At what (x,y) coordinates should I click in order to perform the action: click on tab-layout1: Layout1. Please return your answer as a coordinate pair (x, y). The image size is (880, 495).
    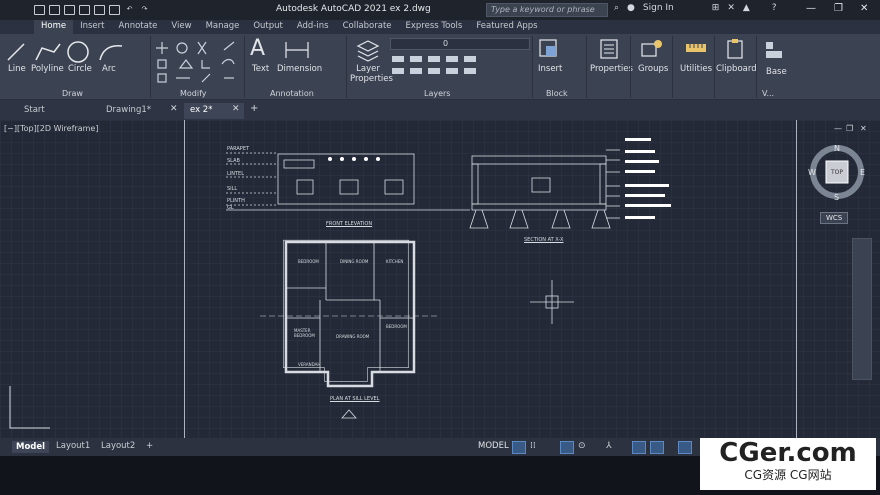
    Looking at the image, I should click on (73, 446).